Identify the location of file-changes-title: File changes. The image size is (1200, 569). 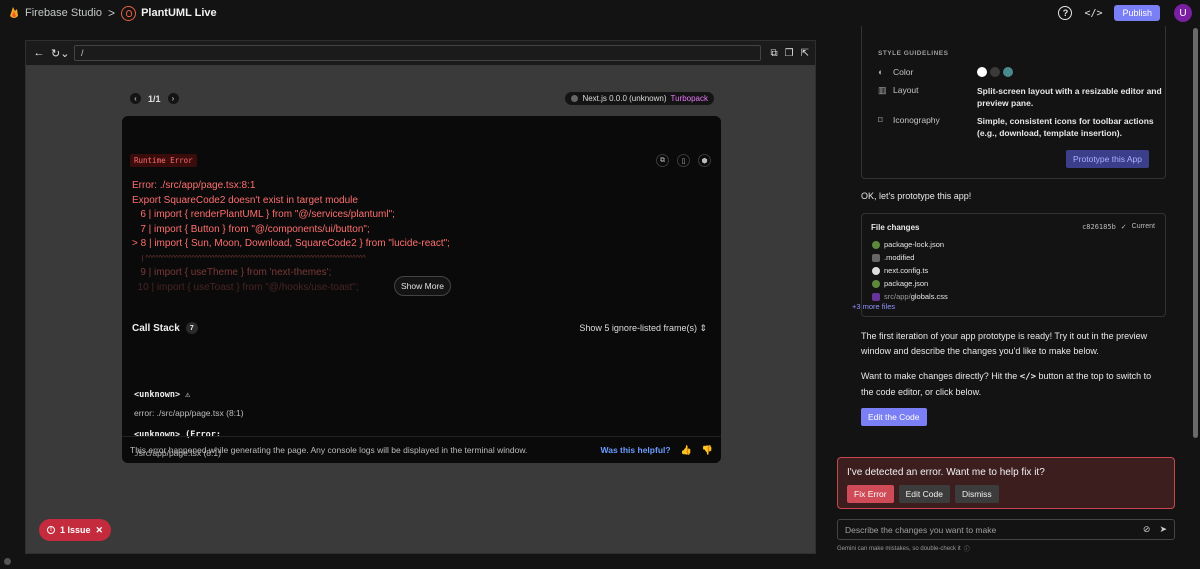
(895, 227).